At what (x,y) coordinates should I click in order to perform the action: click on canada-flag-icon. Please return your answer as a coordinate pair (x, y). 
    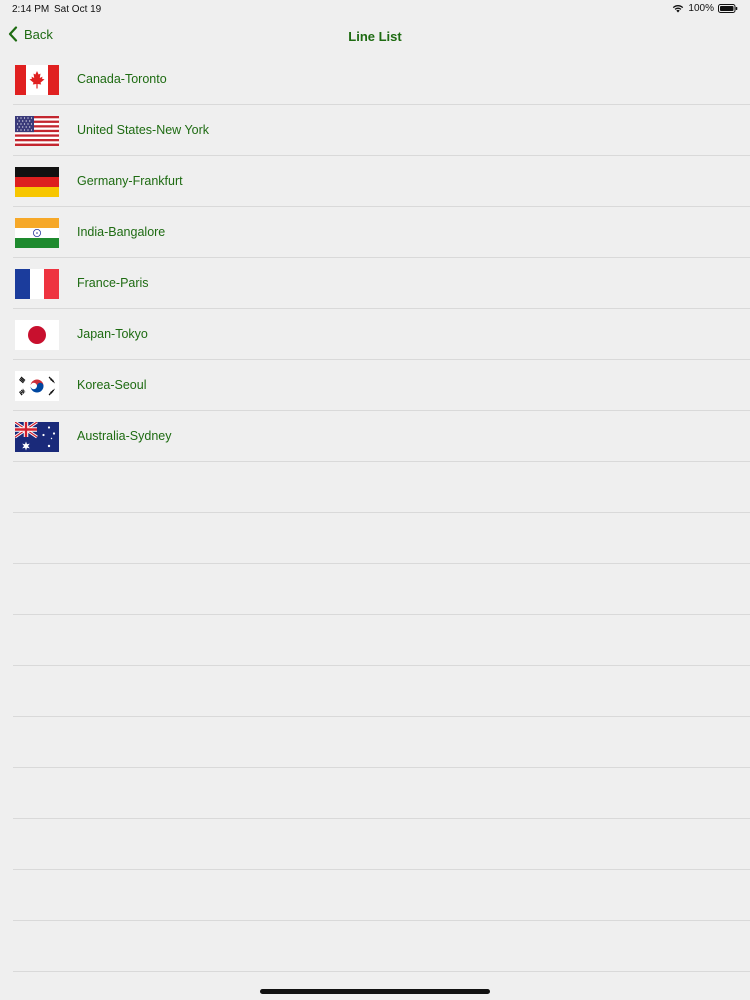
    Looking at the image, I should click on (37, 80).